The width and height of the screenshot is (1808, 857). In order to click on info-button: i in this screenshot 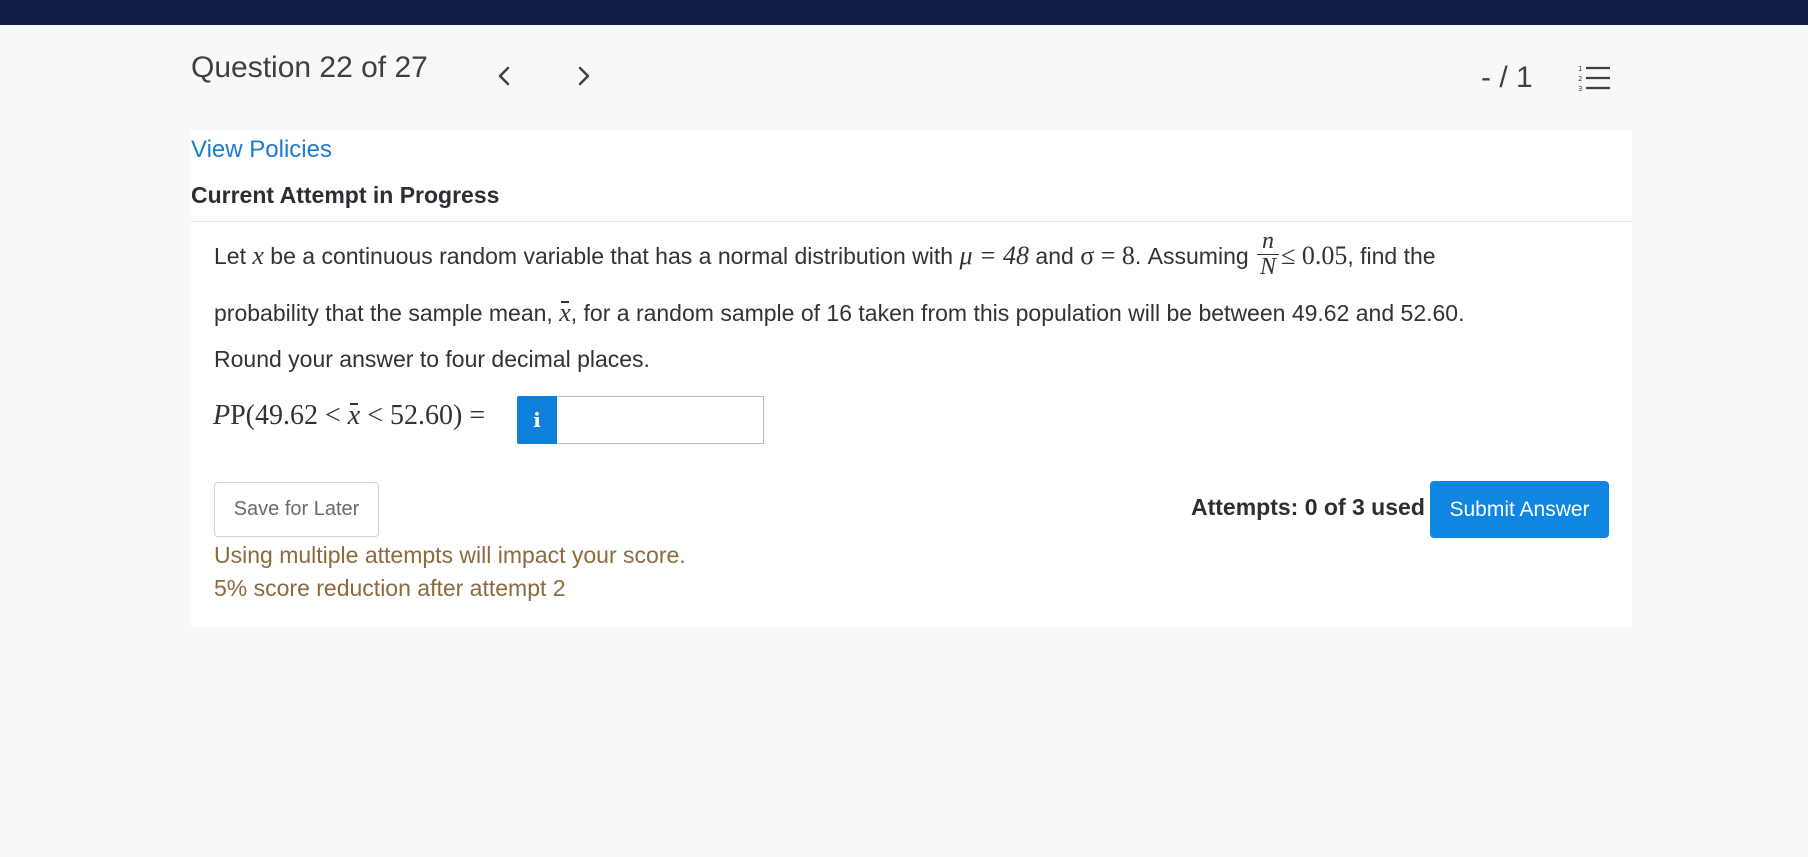, I will do `click(537, 420)`.